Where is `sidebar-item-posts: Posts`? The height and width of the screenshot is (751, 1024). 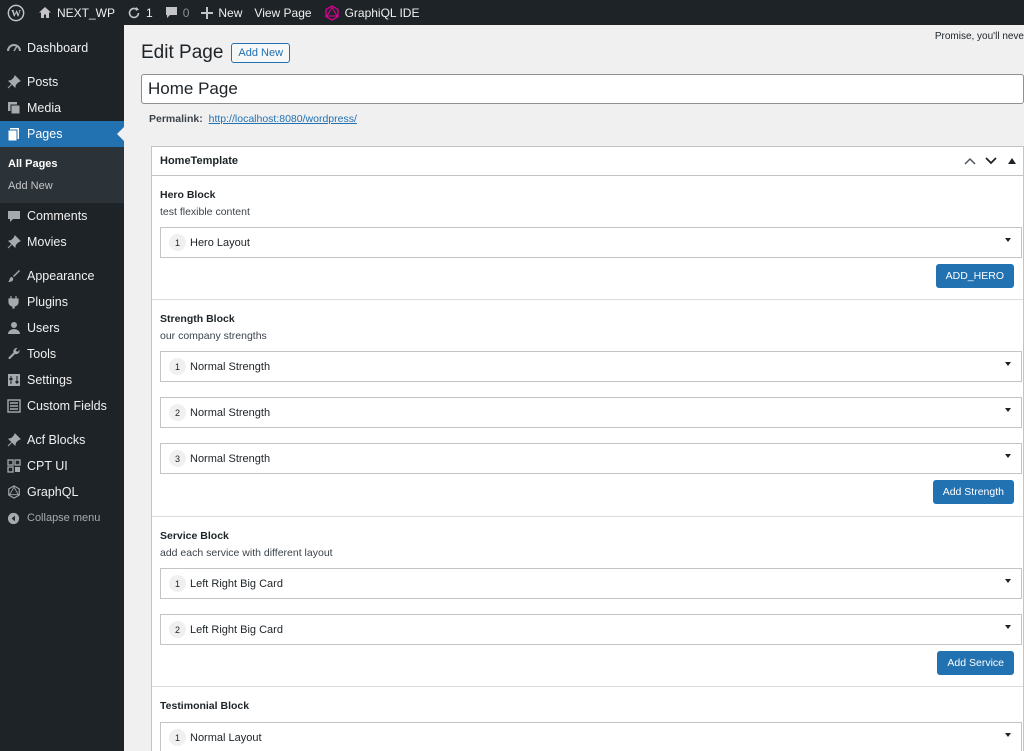 sidebar-item-posts: Posts is located at coordinates (62, 82).